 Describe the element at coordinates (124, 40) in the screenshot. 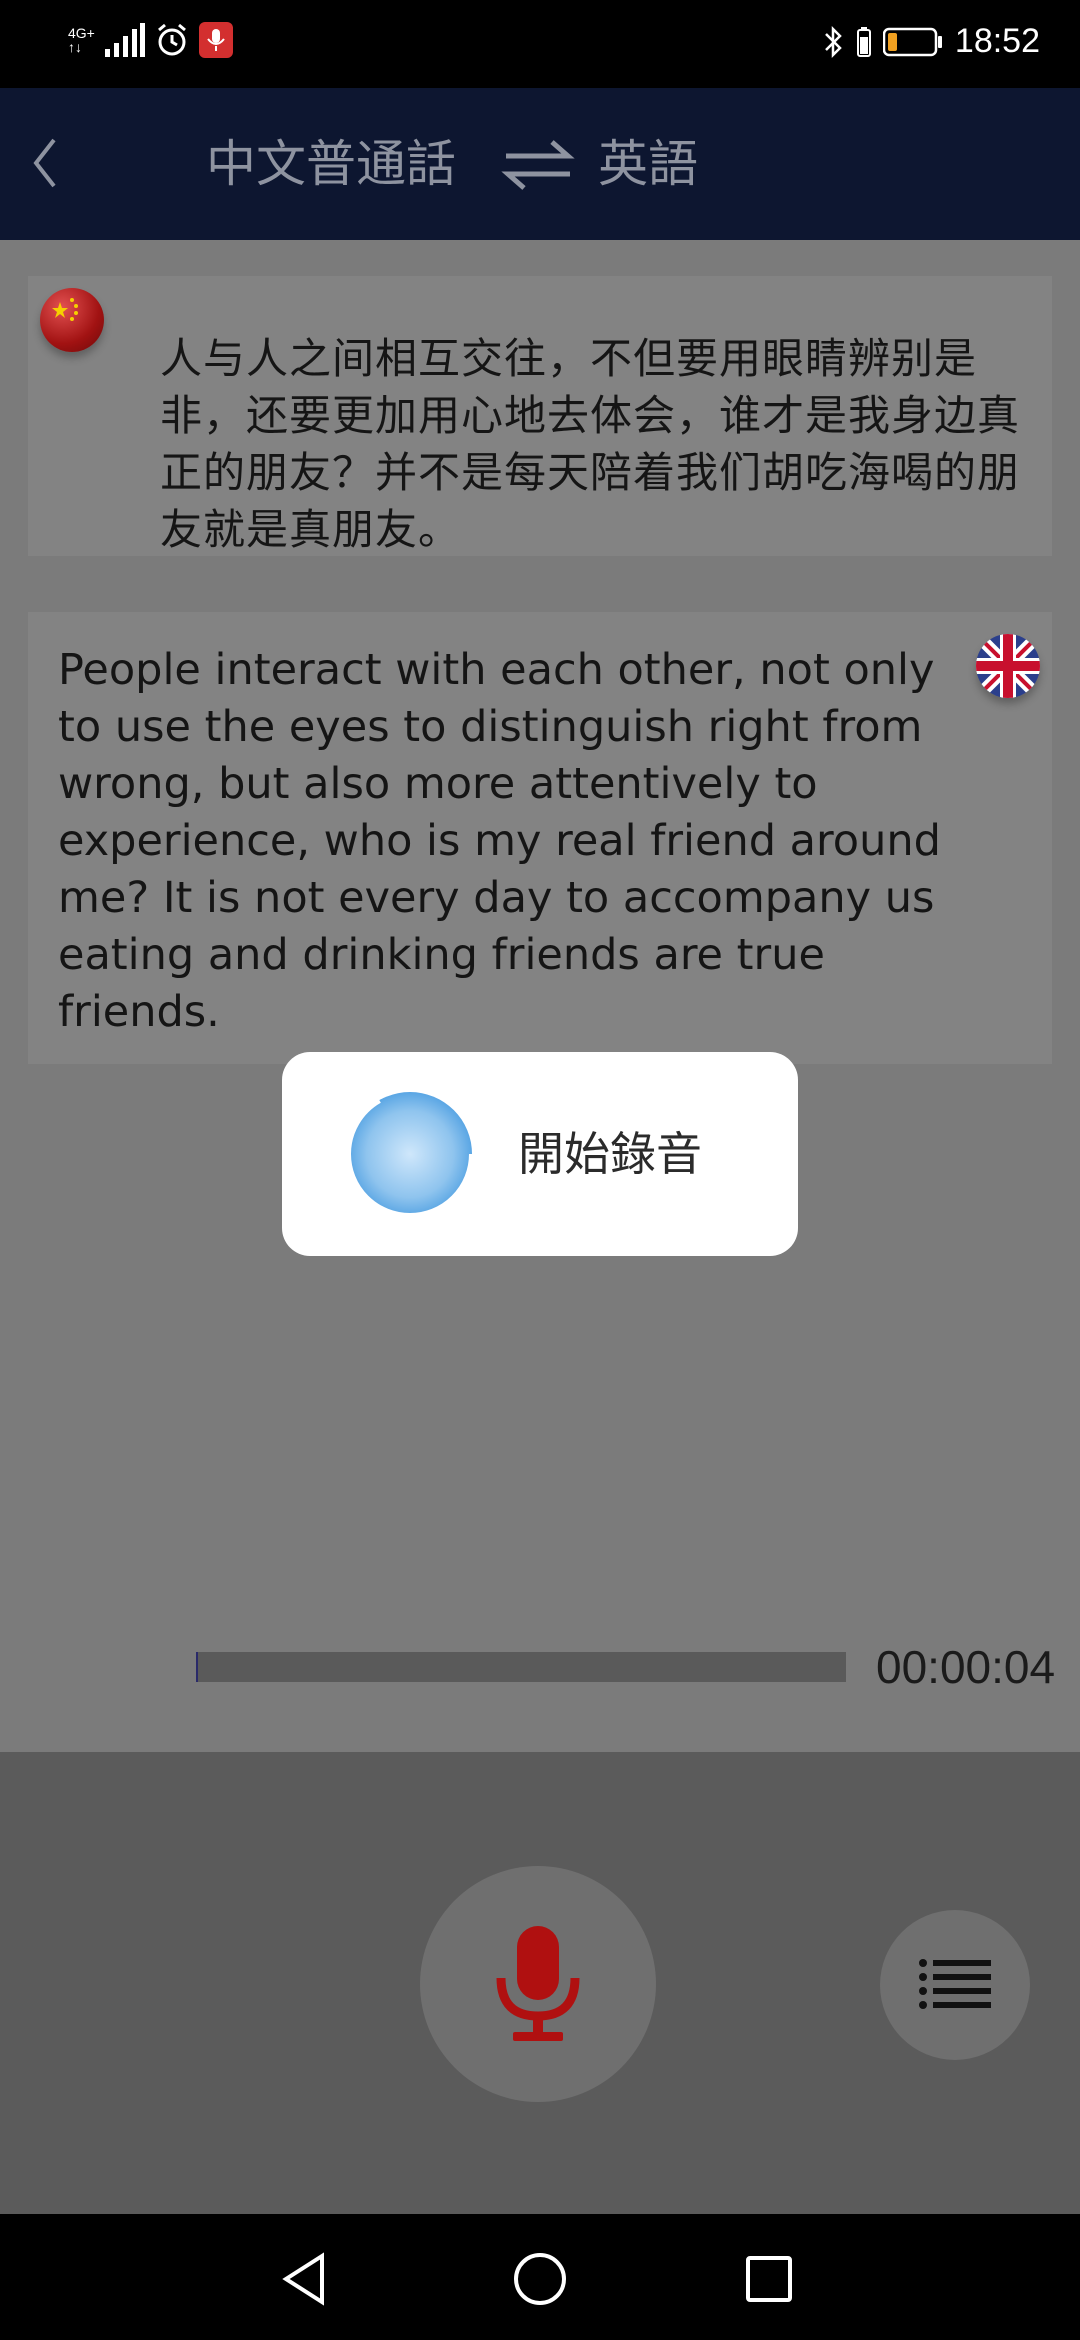

I see `signal-icon` at that location.